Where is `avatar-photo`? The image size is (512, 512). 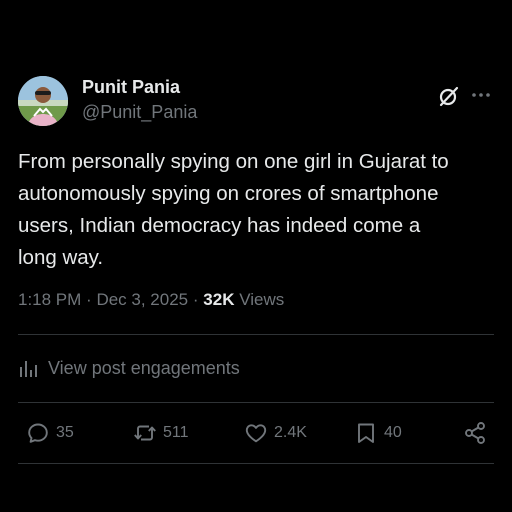
avatar-photo is located at coordinates (43, 101).